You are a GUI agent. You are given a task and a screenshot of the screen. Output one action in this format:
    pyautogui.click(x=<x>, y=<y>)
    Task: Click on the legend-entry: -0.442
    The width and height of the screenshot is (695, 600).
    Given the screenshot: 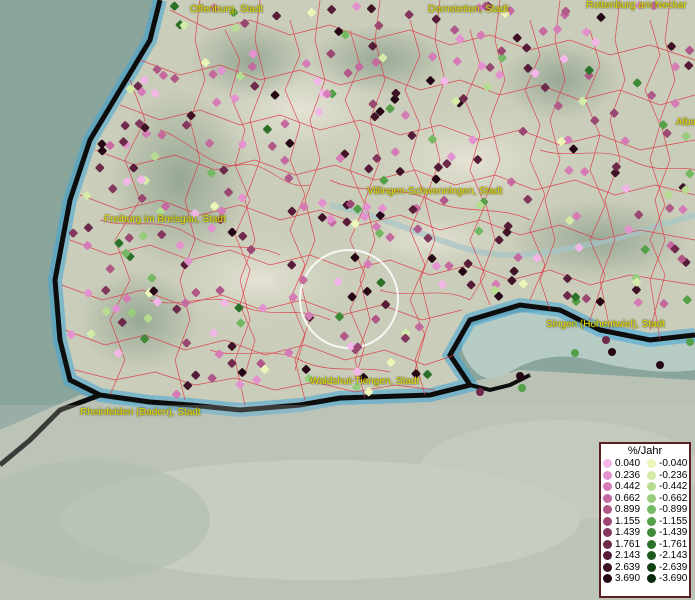 What is the action you would take?
    pyautogui.click(x=667, y=487)
    